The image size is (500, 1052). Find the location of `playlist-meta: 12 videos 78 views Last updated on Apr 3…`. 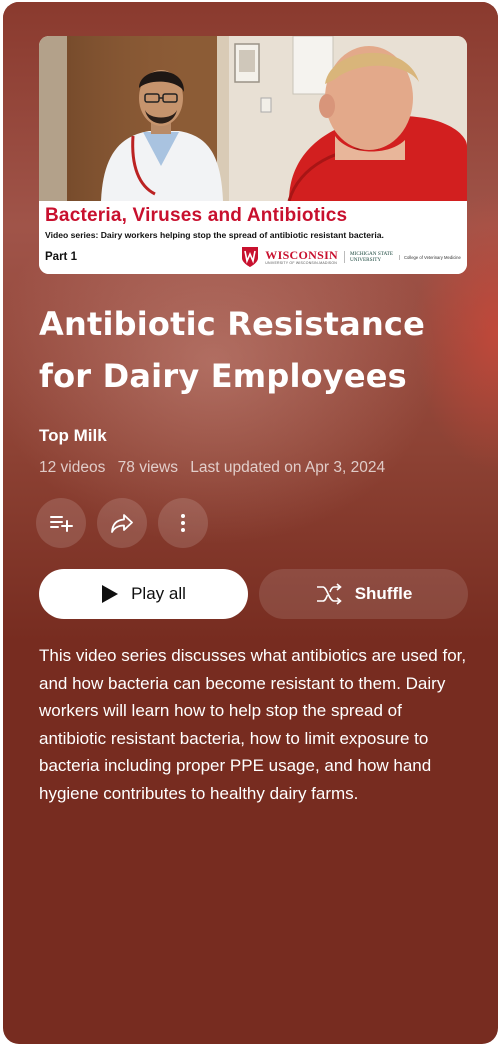

playlist-meta: 12 videos 78 views Last updated on Apr 3… is located at coordinates (216, 468).